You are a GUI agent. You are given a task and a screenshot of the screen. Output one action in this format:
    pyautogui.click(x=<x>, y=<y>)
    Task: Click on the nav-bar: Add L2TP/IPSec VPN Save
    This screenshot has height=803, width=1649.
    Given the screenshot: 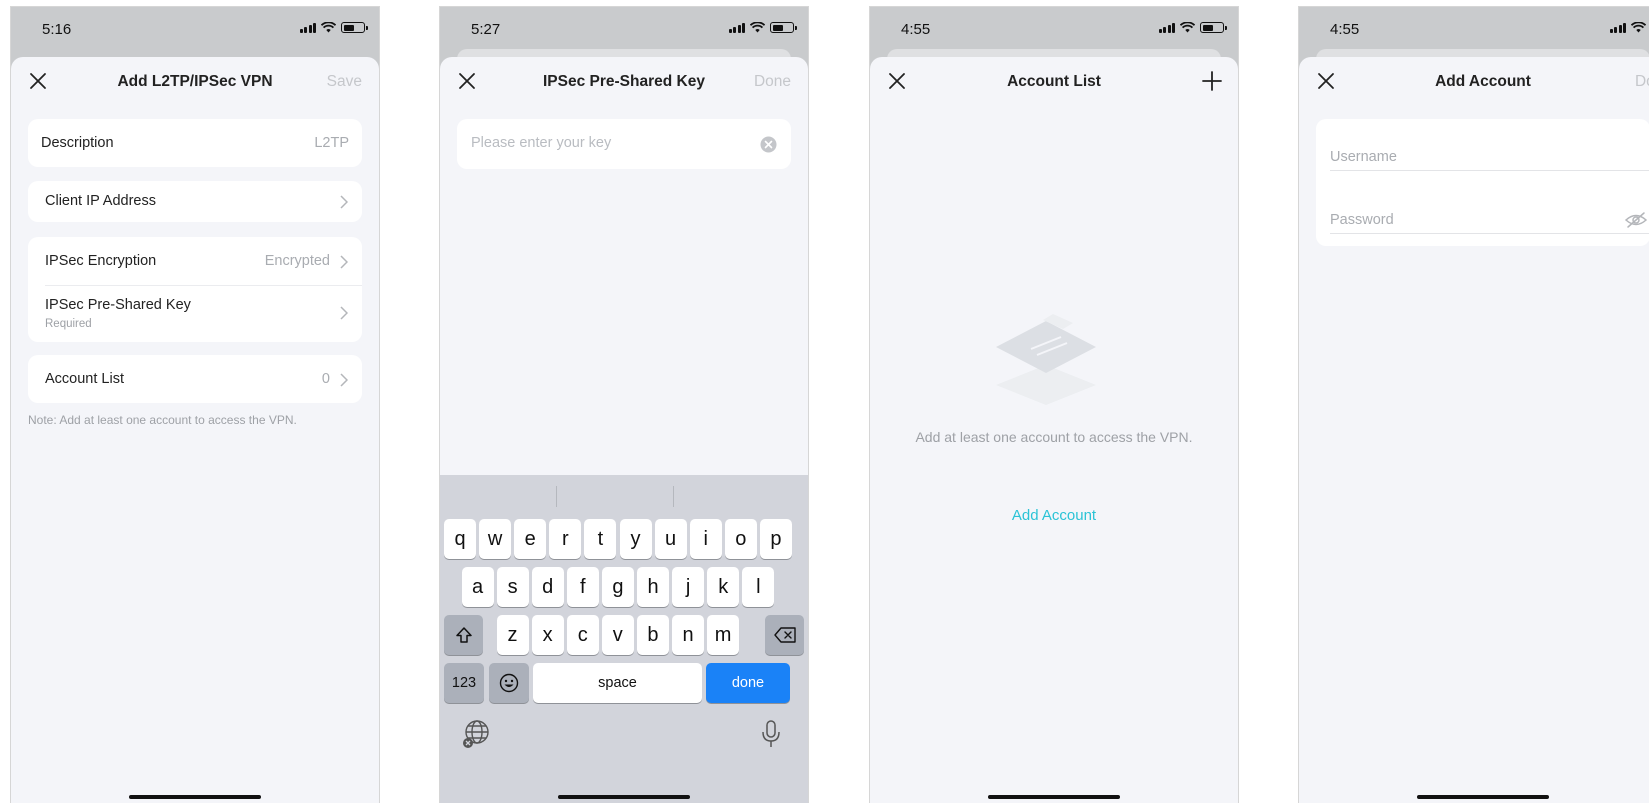 What is the action you would take?
    pyautogui.click(x=195, y=82)
    